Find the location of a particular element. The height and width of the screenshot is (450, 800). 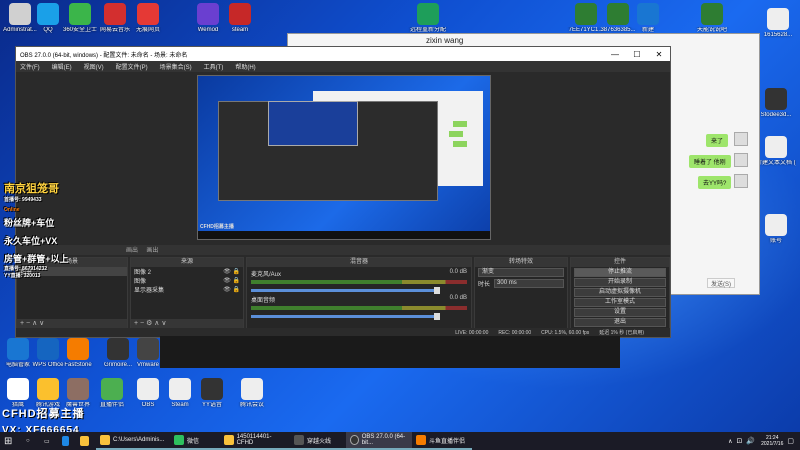

controls-title: 控件 is located at coordinates (620, 262).